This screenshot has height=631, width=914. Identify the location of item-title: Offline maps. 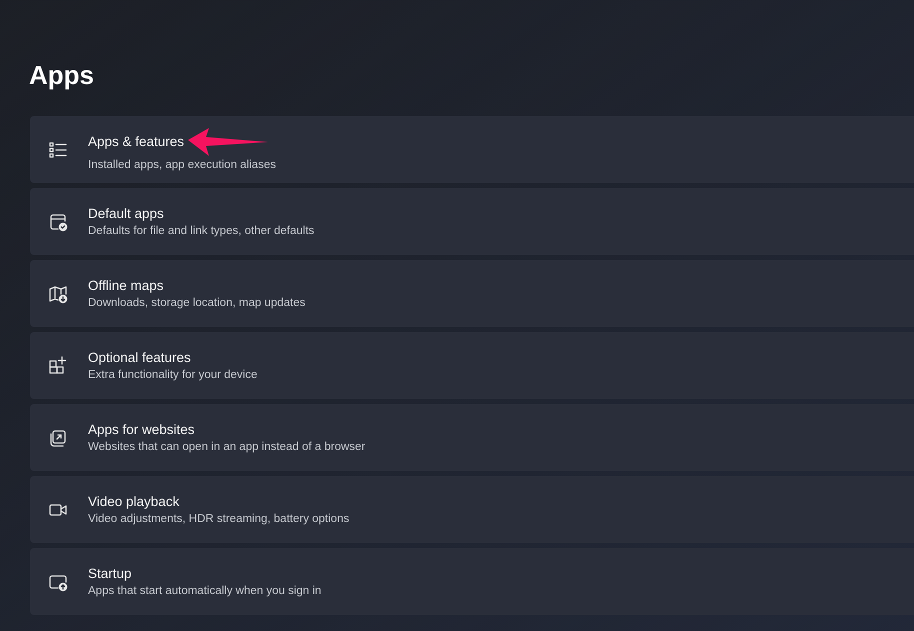
(126, 285).